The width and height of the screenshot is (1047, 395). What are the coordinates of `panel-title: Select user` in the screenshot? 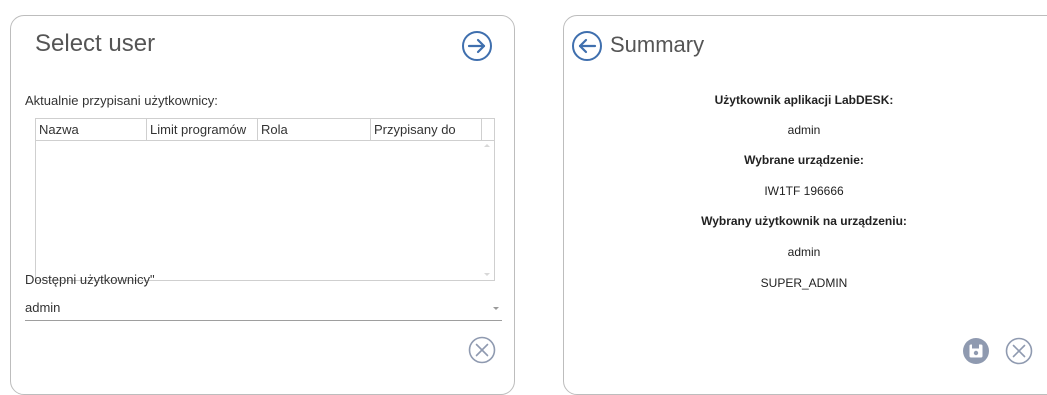 It's located at (95, 43).